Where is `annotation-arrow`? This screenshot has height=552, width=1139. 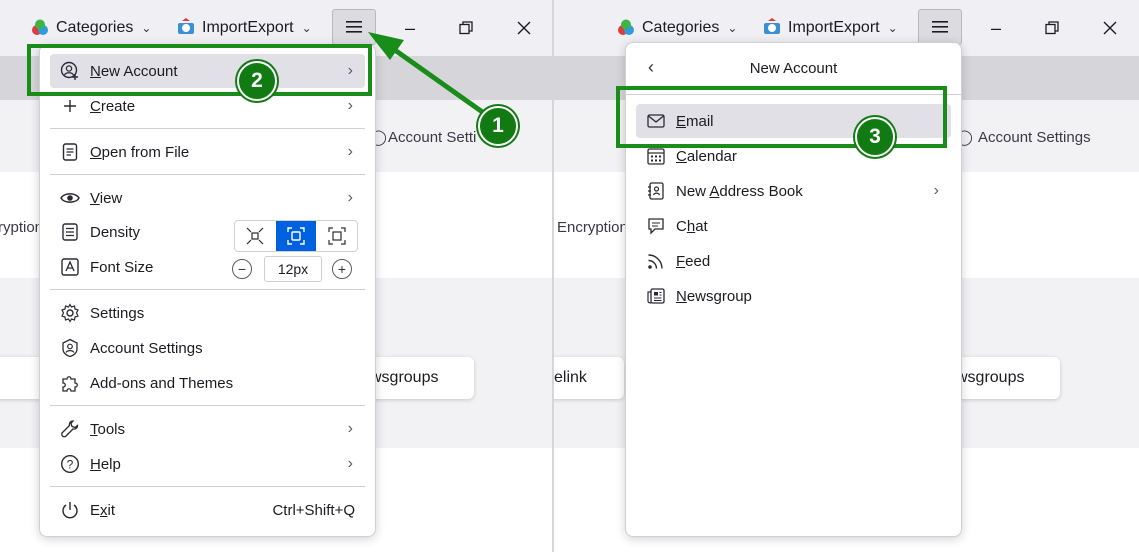
annotation-arrow is located at coordinates (429, 75).